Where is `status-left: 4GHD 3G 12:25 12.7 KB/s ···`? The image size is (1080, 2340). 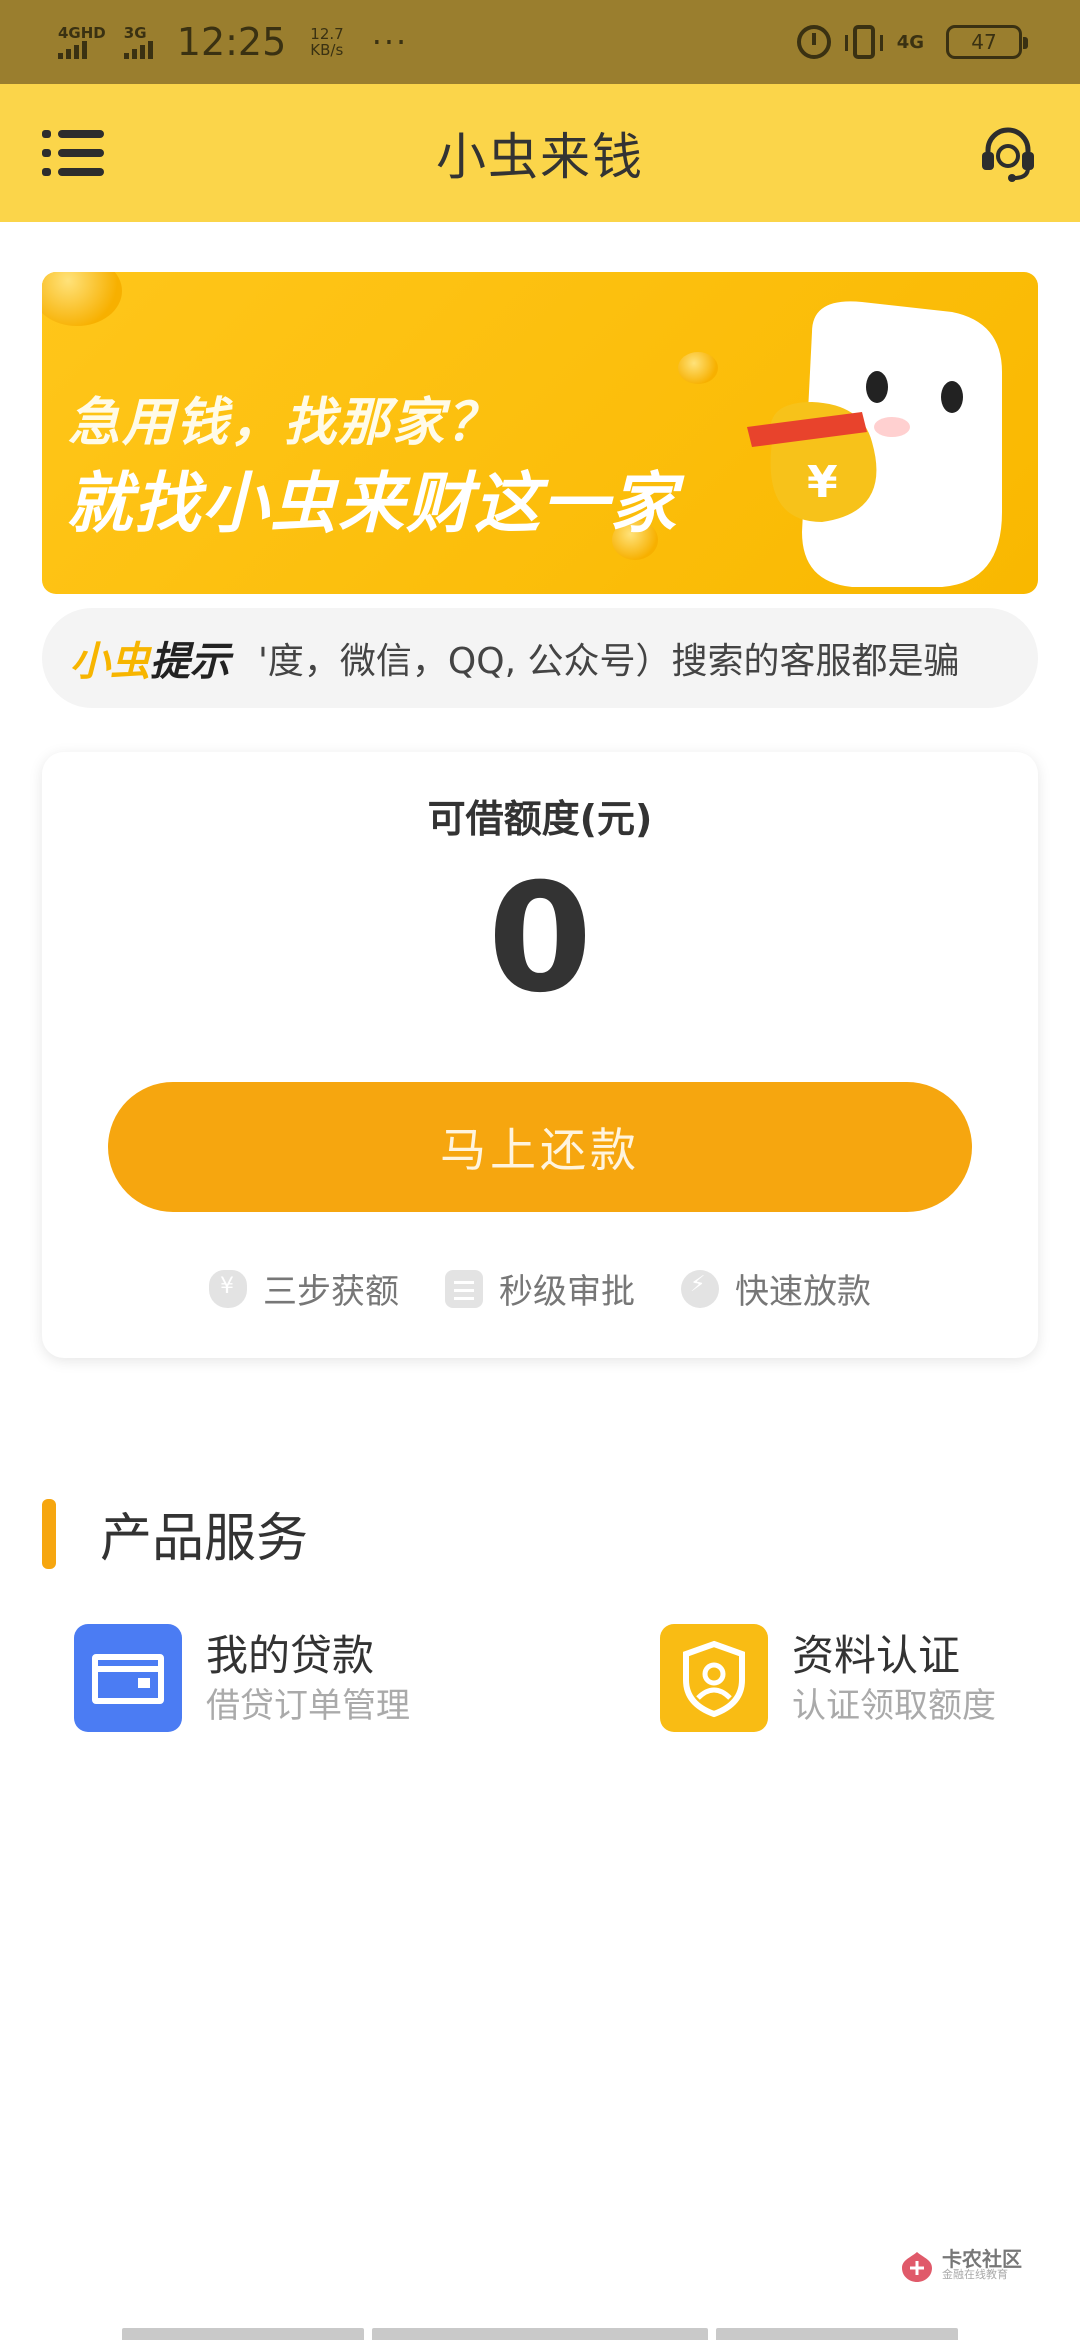
status-left: 4GHD 3G 12:25 12.7 KB/s ··· is located at coordinates (233, 42).